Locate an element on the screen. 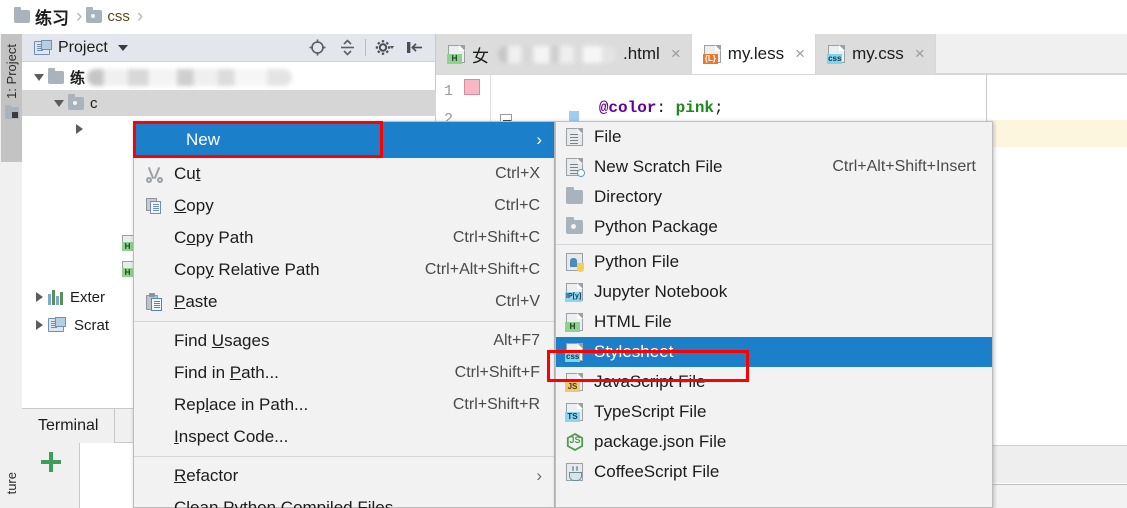 The height and width of the screenshot is (508, 1127). context-menu-item-copy-label: Copy is located at coordinates (194, 205).